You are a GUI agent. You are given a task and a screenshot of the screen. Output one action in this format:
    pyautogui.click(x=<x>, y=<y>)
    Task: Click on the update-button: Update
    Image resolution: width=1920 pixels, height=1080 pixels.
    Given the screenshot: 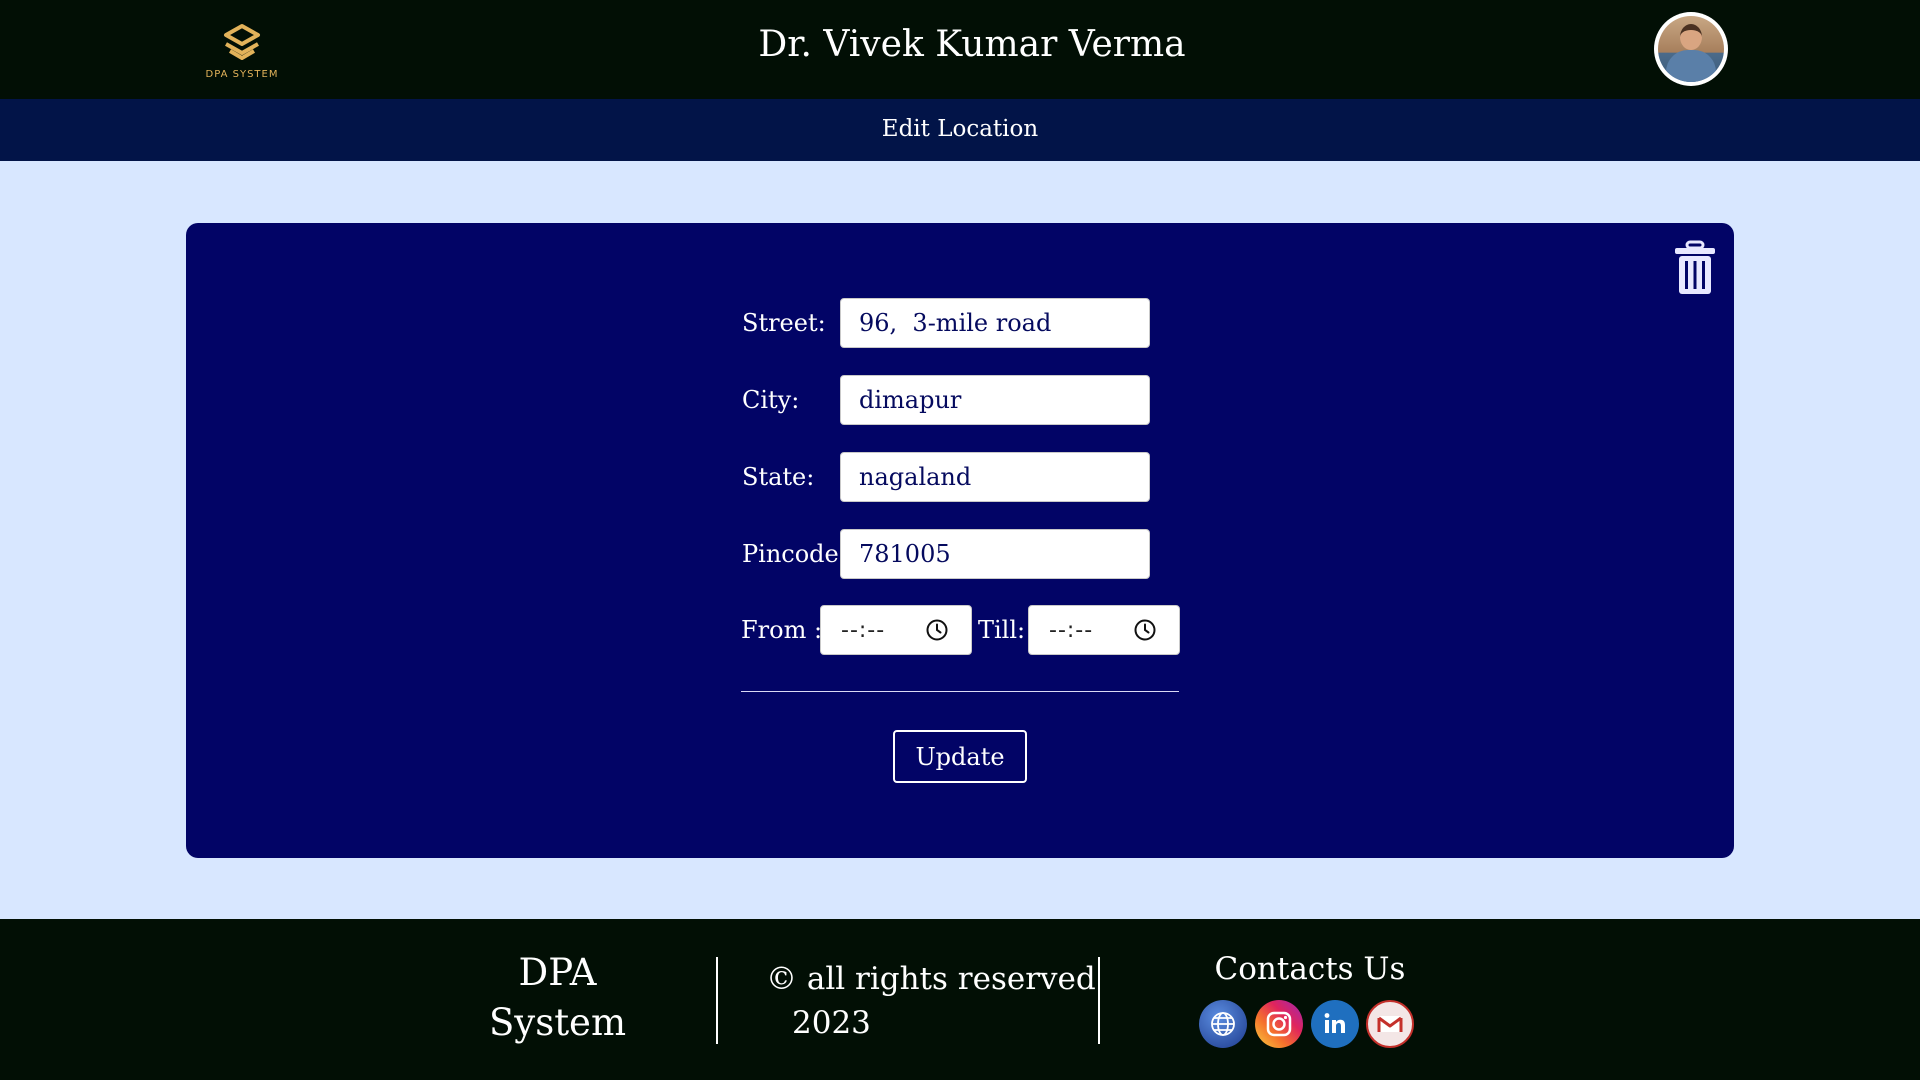 What is the action you would take?
    pyautogui.click(x=960, y=756)
    